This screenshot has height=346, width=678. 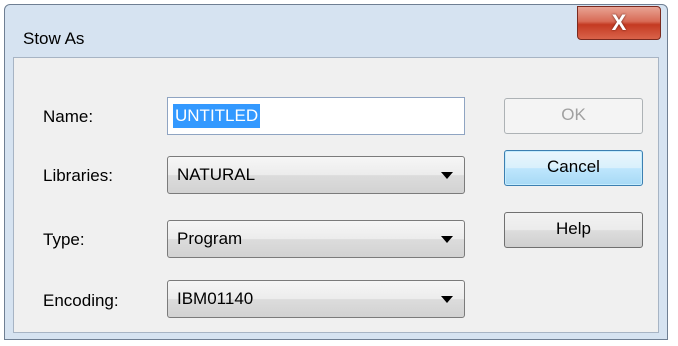 What do you see at coordinates (81, 300) in the screenshot?
I see `encoding-label: Encoding:` at bounding box center [81, 300].